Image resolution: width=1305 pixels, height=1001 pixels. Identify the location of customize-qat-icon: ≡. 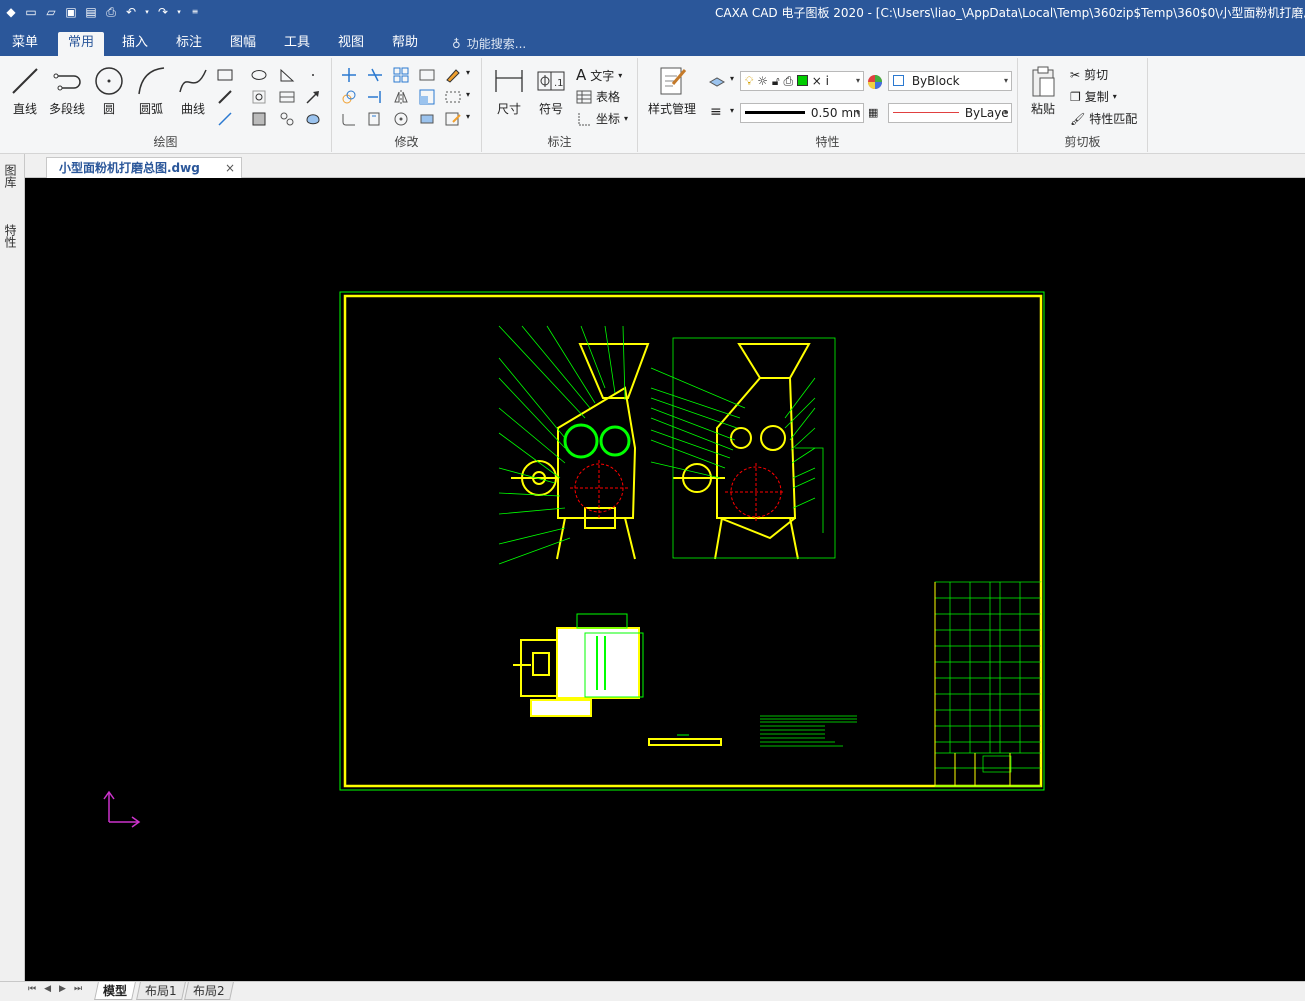
(195, 12).